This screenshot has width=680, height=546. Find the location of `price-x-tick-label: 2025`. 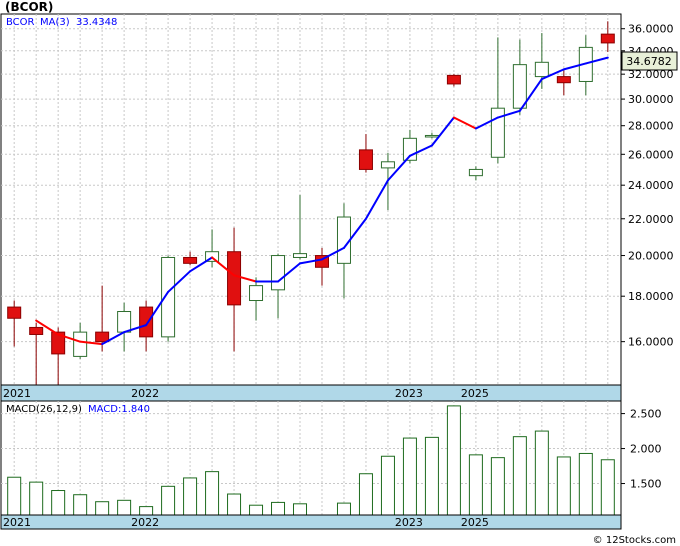

price-x-tick-label: 2025 is located at coordinates (475, 393).